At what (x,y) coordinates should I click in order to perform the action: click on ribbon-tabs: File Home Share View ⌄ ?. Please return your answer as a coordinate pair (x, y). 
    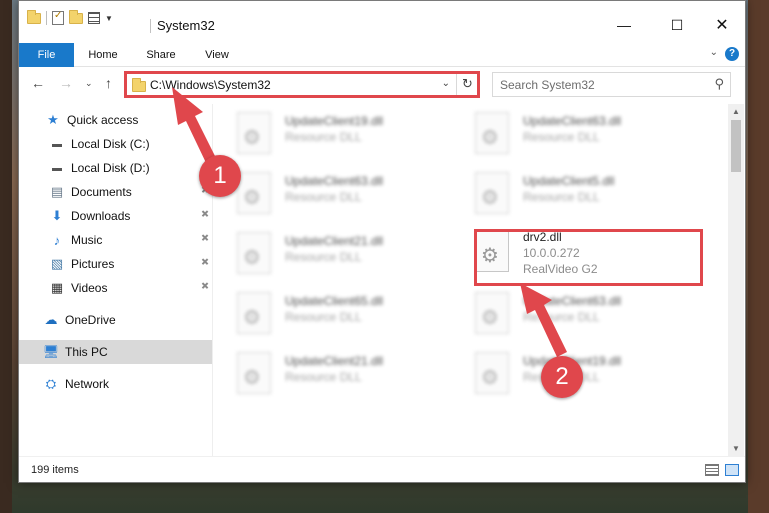
    Looking at the image, I should click on (382, 55).